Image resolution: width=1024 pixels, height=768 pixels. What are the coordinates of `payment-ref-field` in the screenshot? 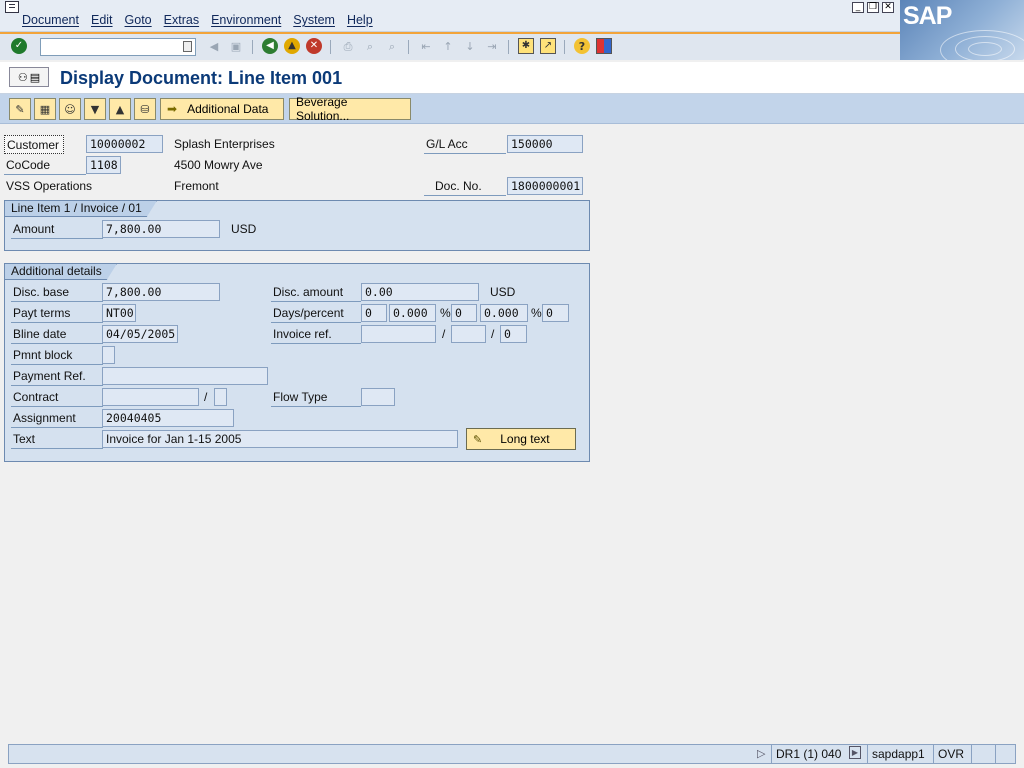 It's located at (185, 376).